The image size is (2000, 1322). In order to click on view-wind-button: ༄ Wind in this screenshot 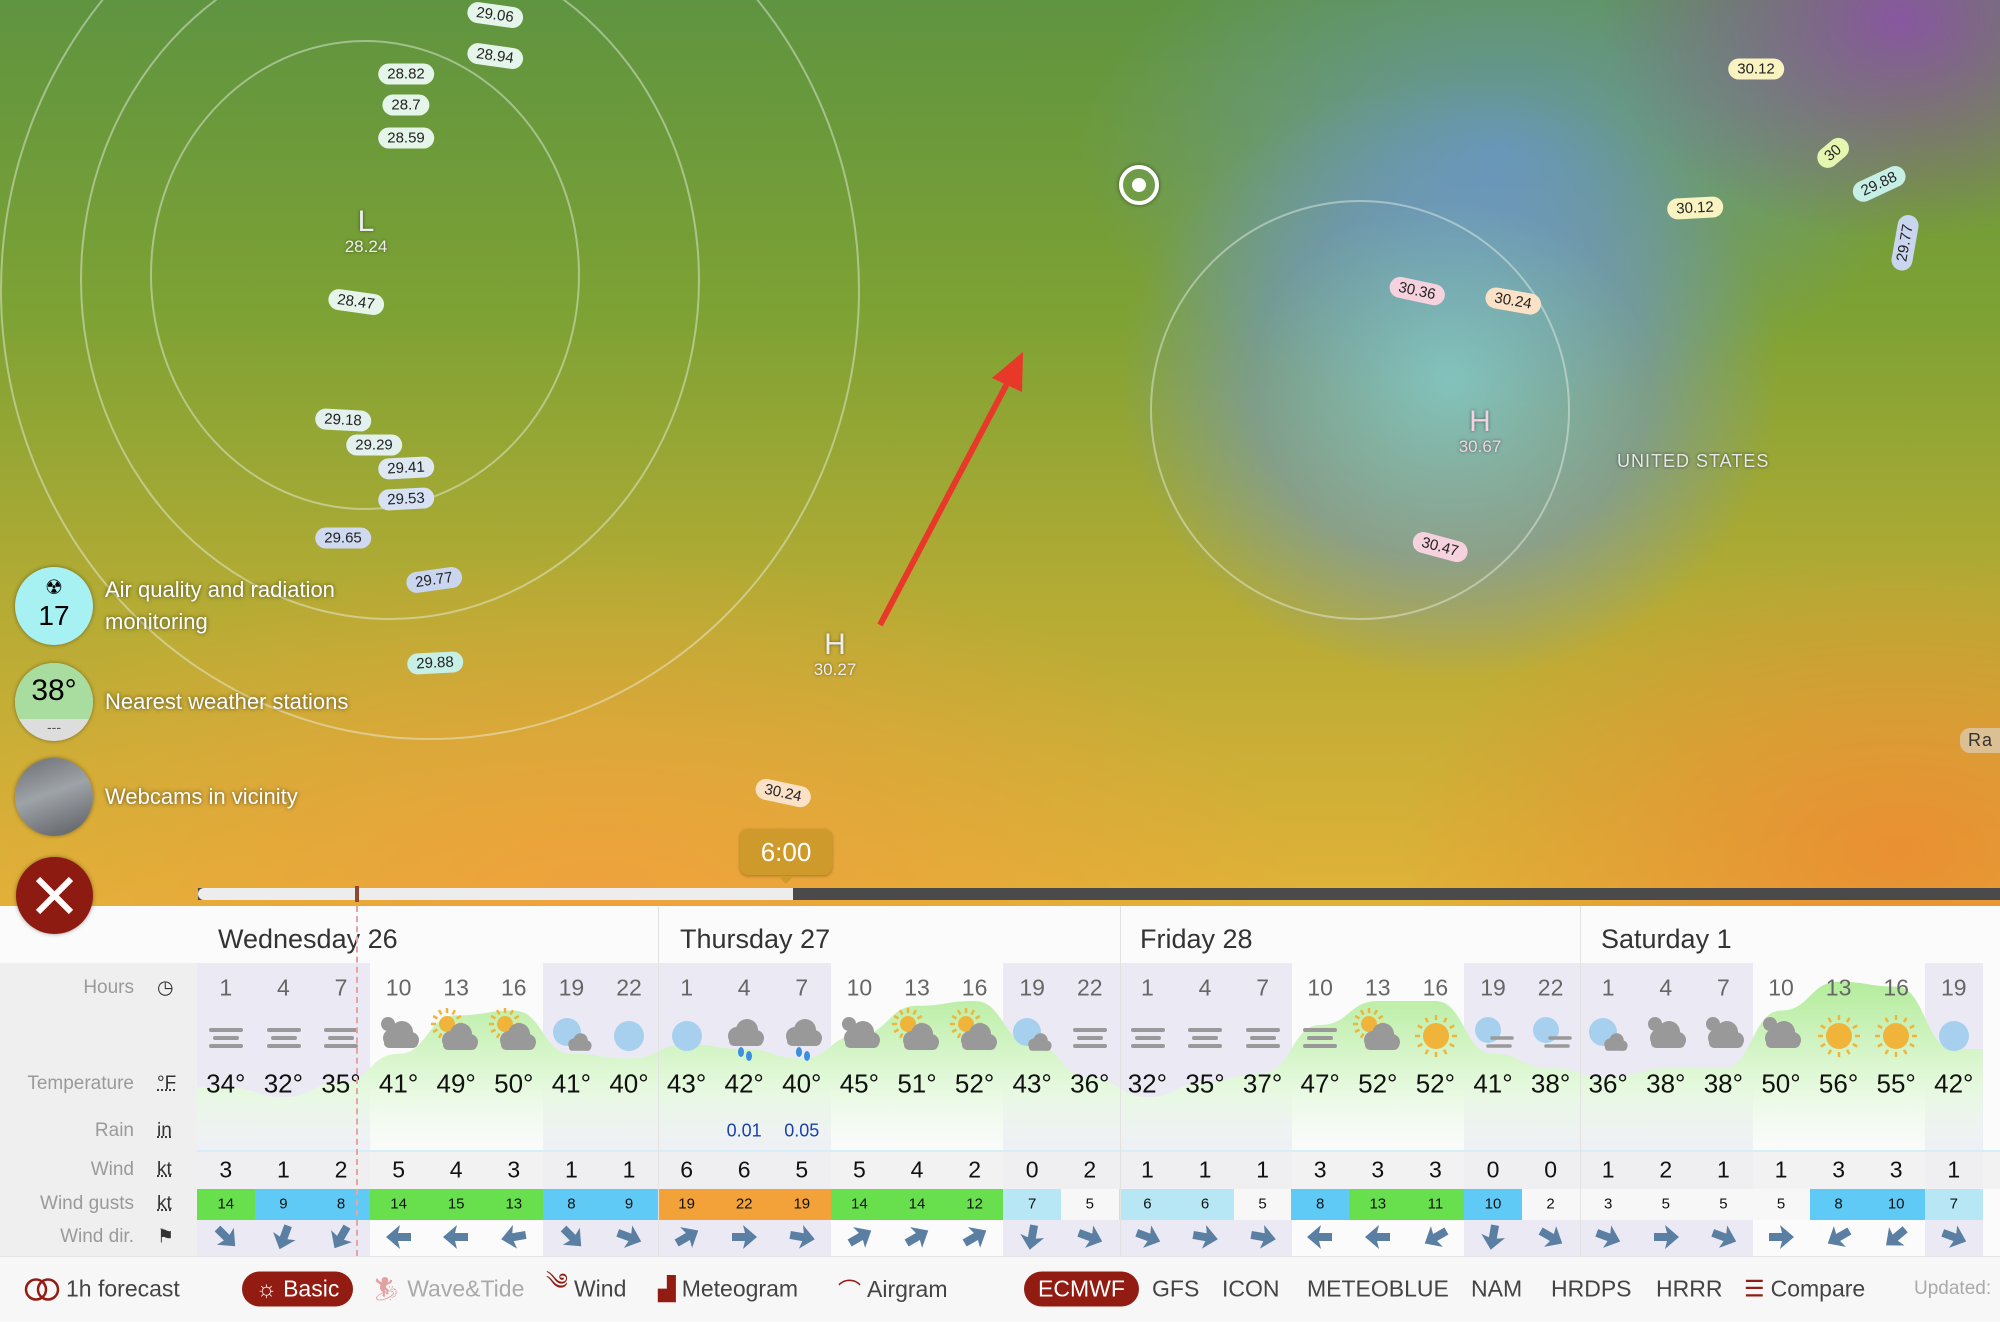, I will do `click(586, 1289)`.